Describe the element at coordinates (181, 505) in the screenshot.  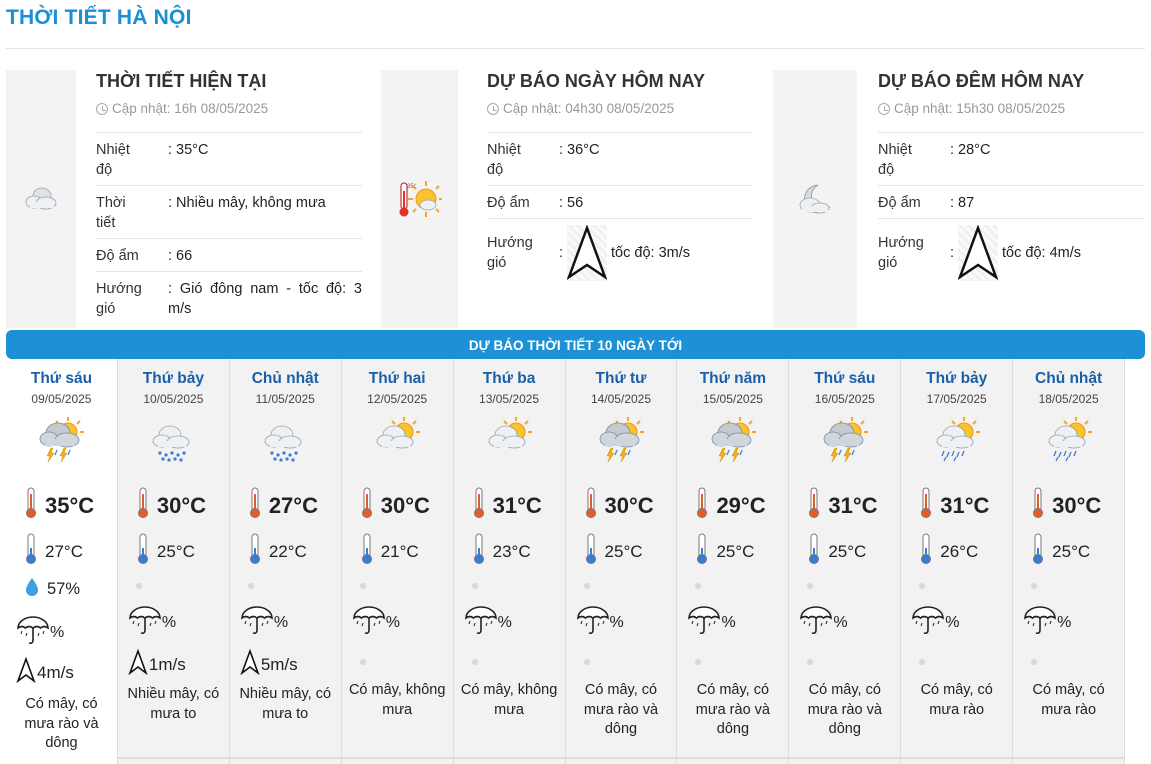
I see `temp-high-value: 30°C` at that location.